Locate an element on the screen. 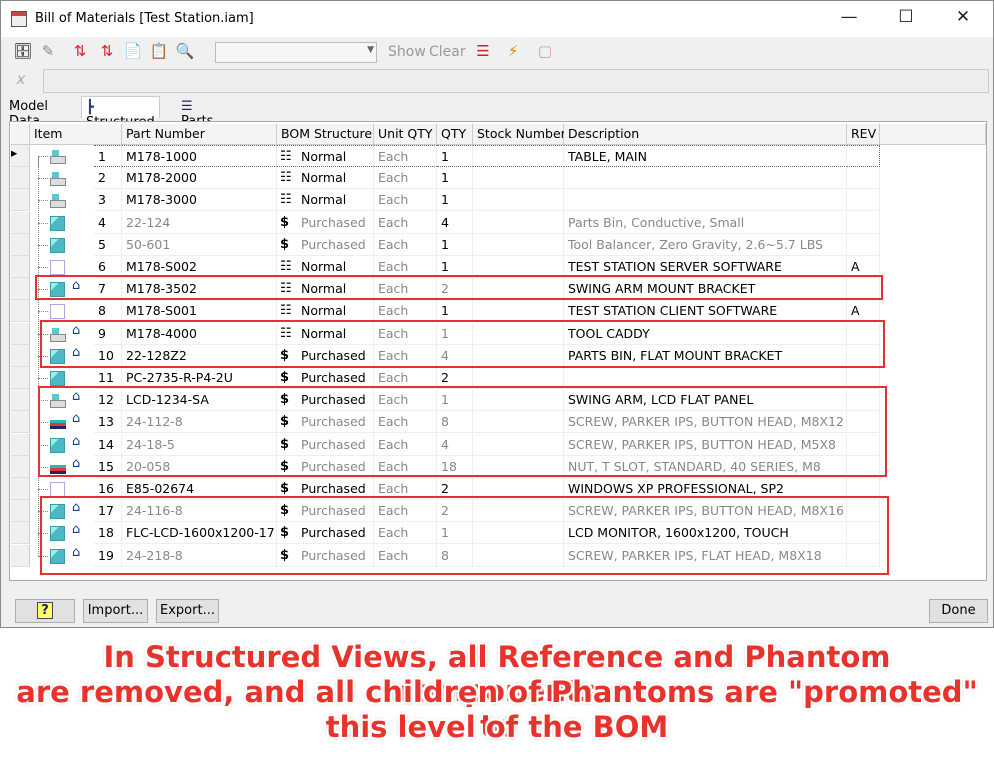 The image size is (994, 764). cell-part-number: 50-601 is located at coordinates (199, 244).